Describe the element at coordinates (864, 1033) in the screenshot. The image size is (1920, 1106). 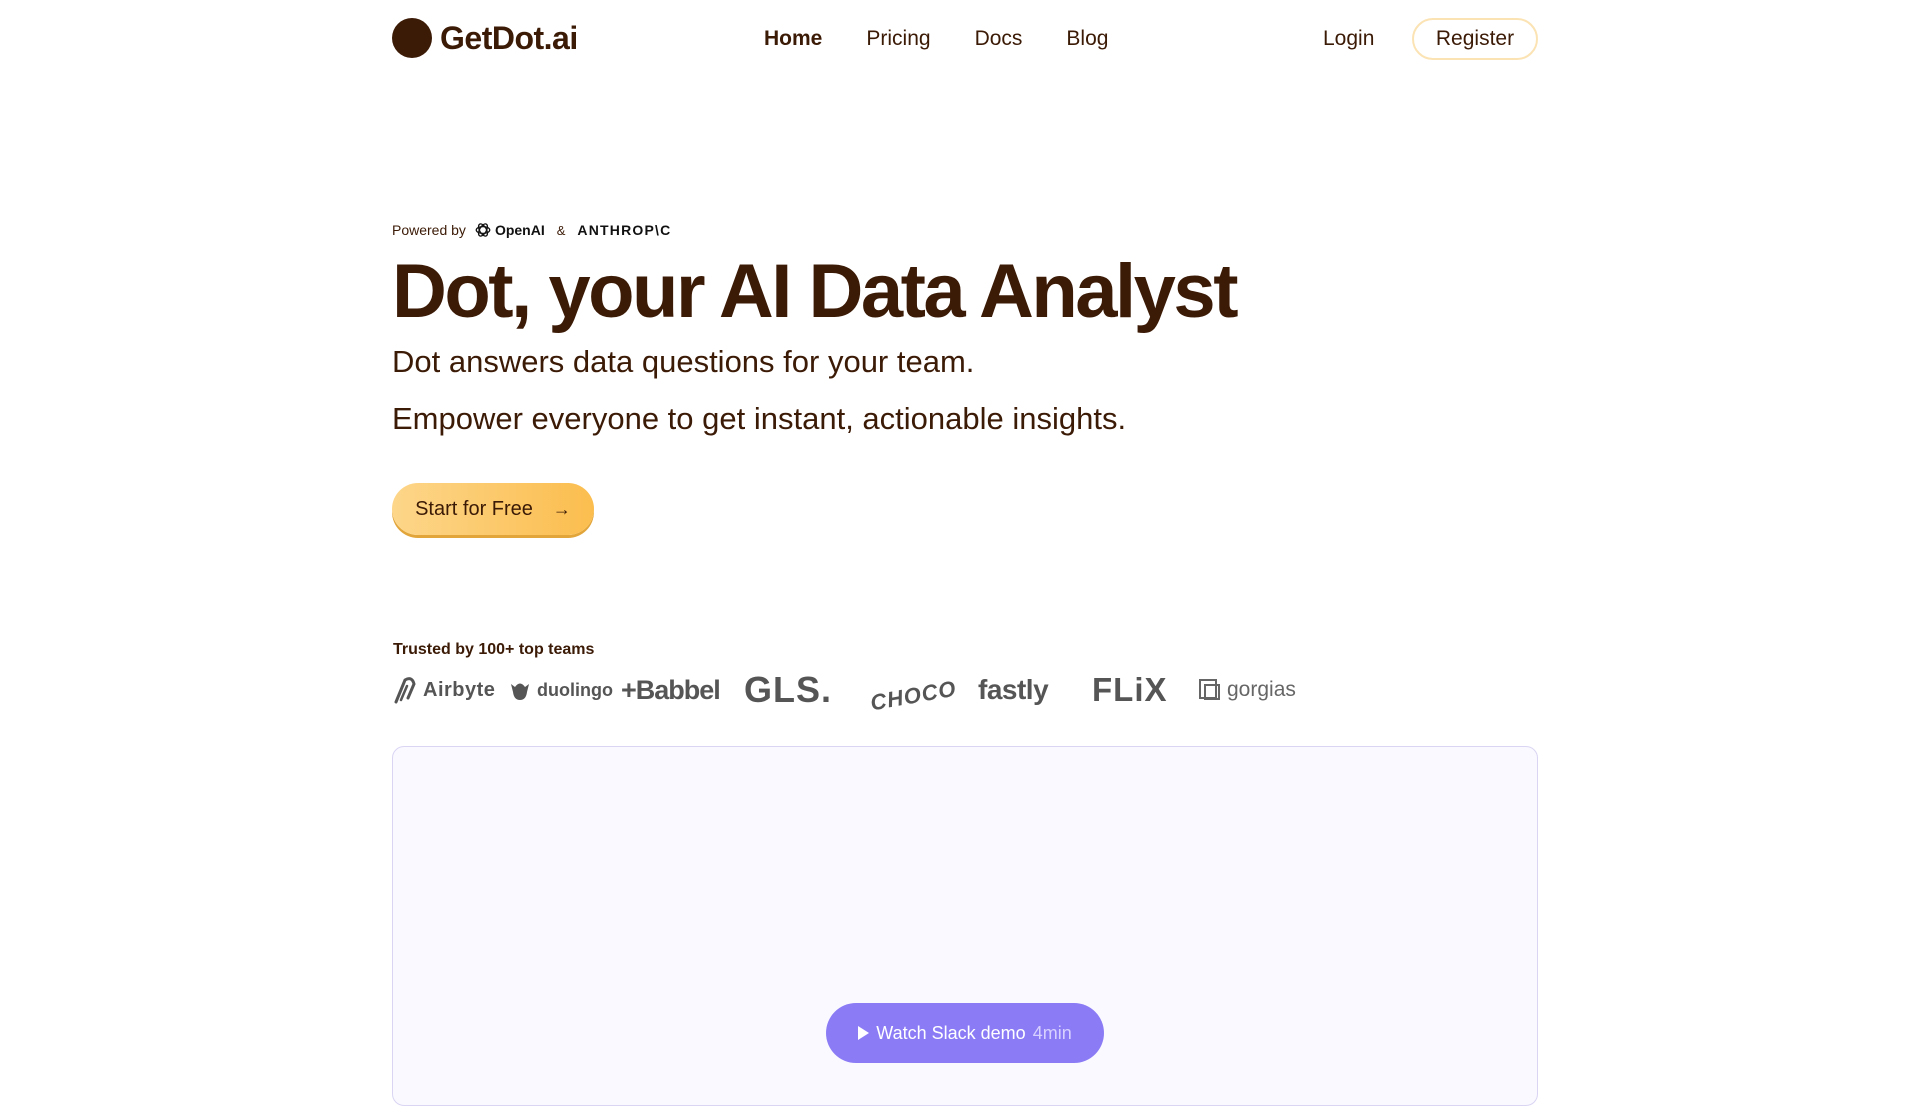
I see `play-icon` at that location.